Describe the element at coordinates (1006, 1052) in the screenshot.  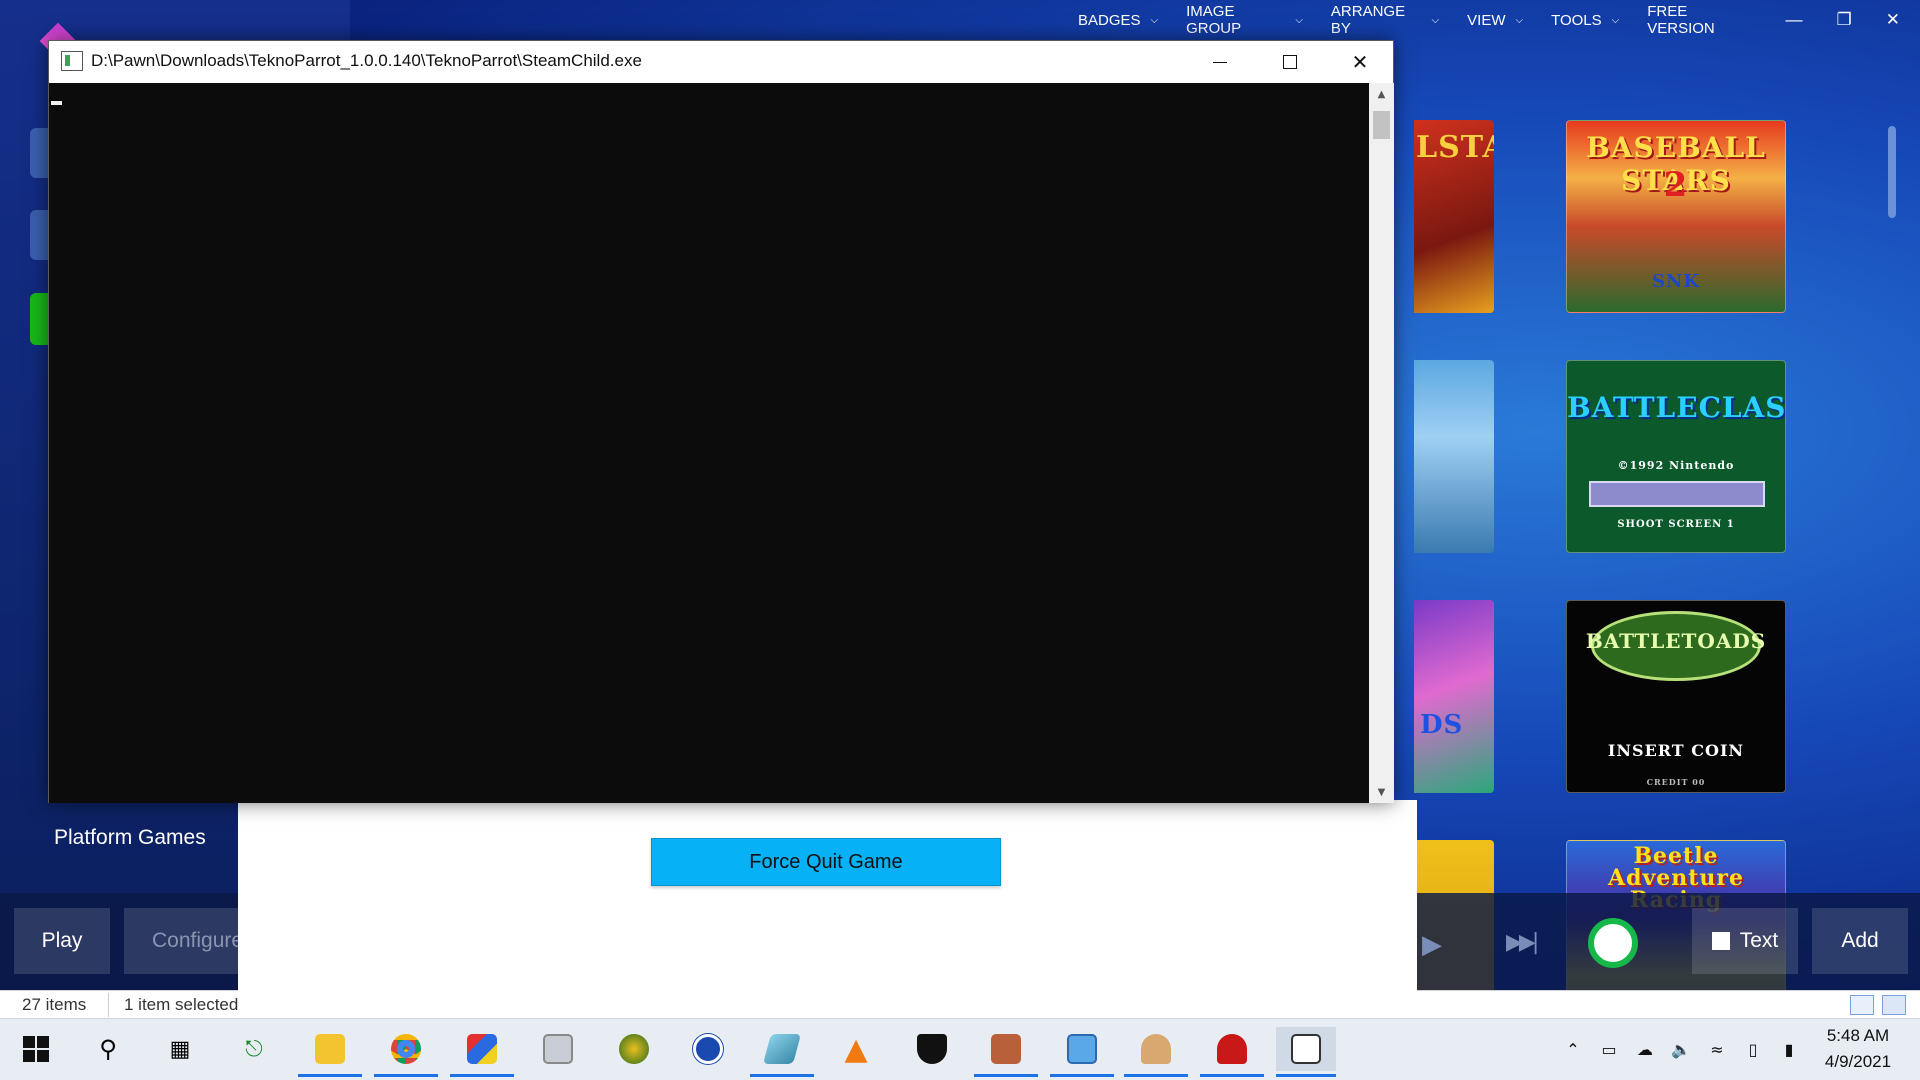
I see `brick-app-icon` at that location.